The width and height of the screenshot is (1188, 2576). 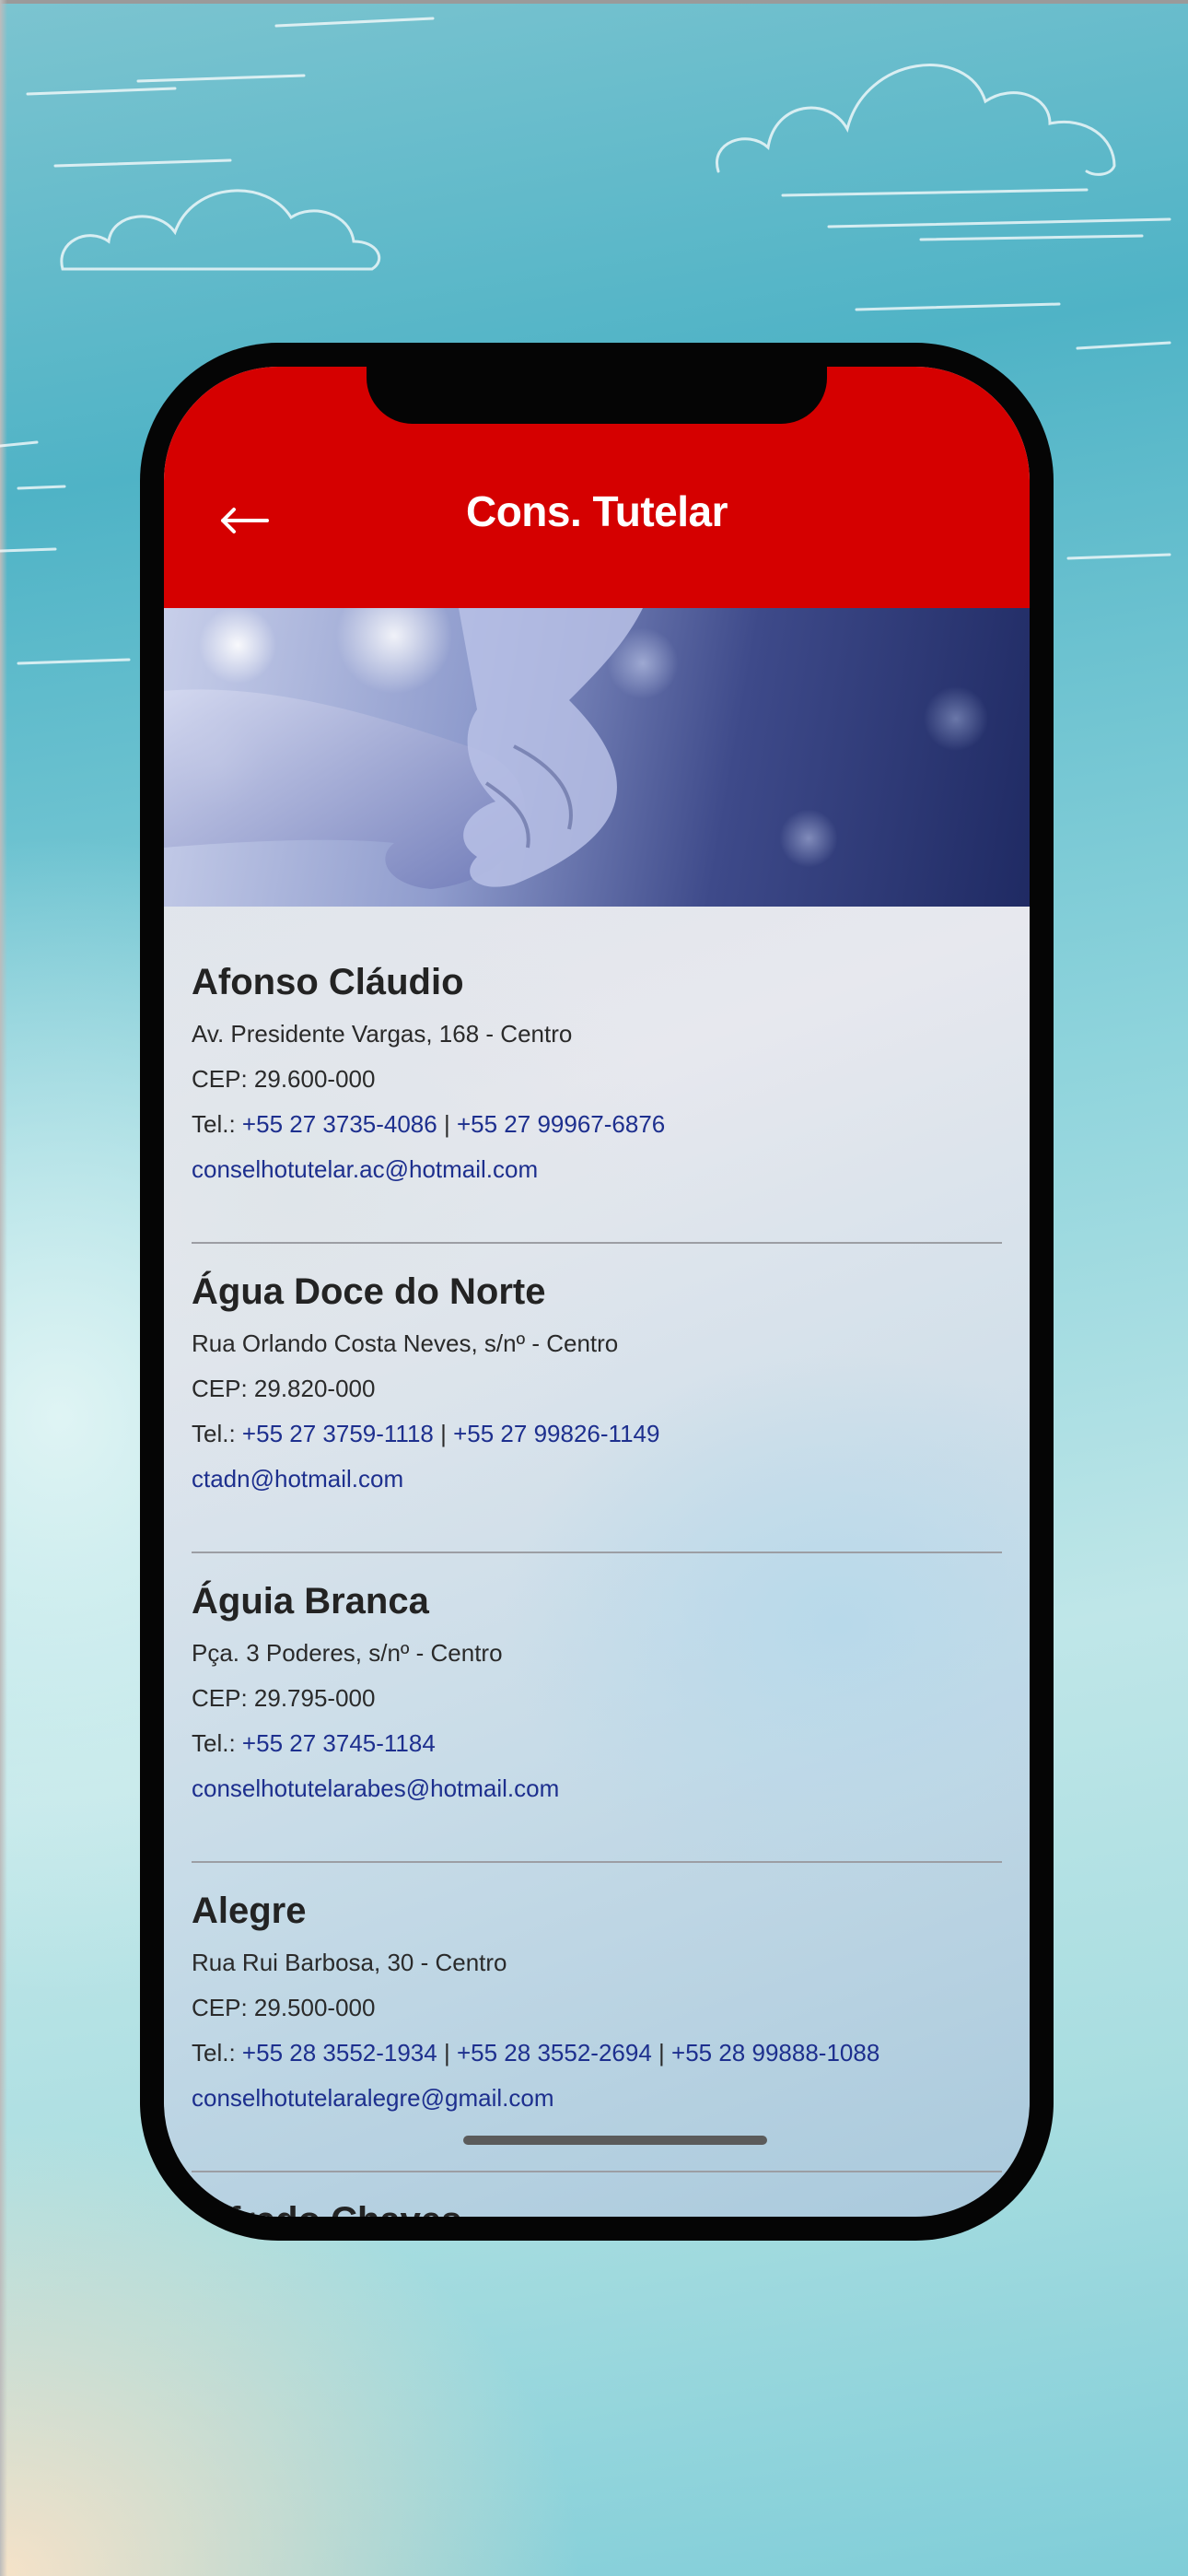 I want to click on entry-phones: Tel.: +55 27 3745-1184, so click(x=597, y=1743).